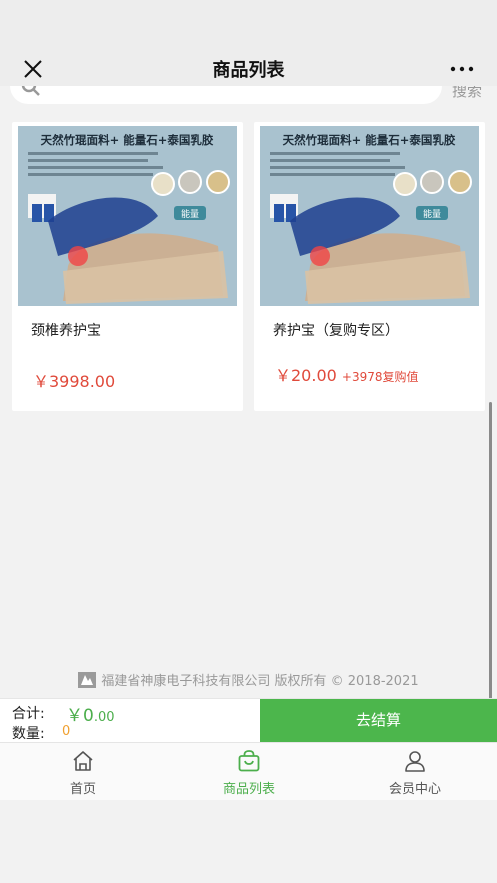 The image size is (497, 883). What do you see at coordinates (248, 789) in the screenshot?
I see `tab-product-list-label: 商品列表` at bounding box center [248, 789].